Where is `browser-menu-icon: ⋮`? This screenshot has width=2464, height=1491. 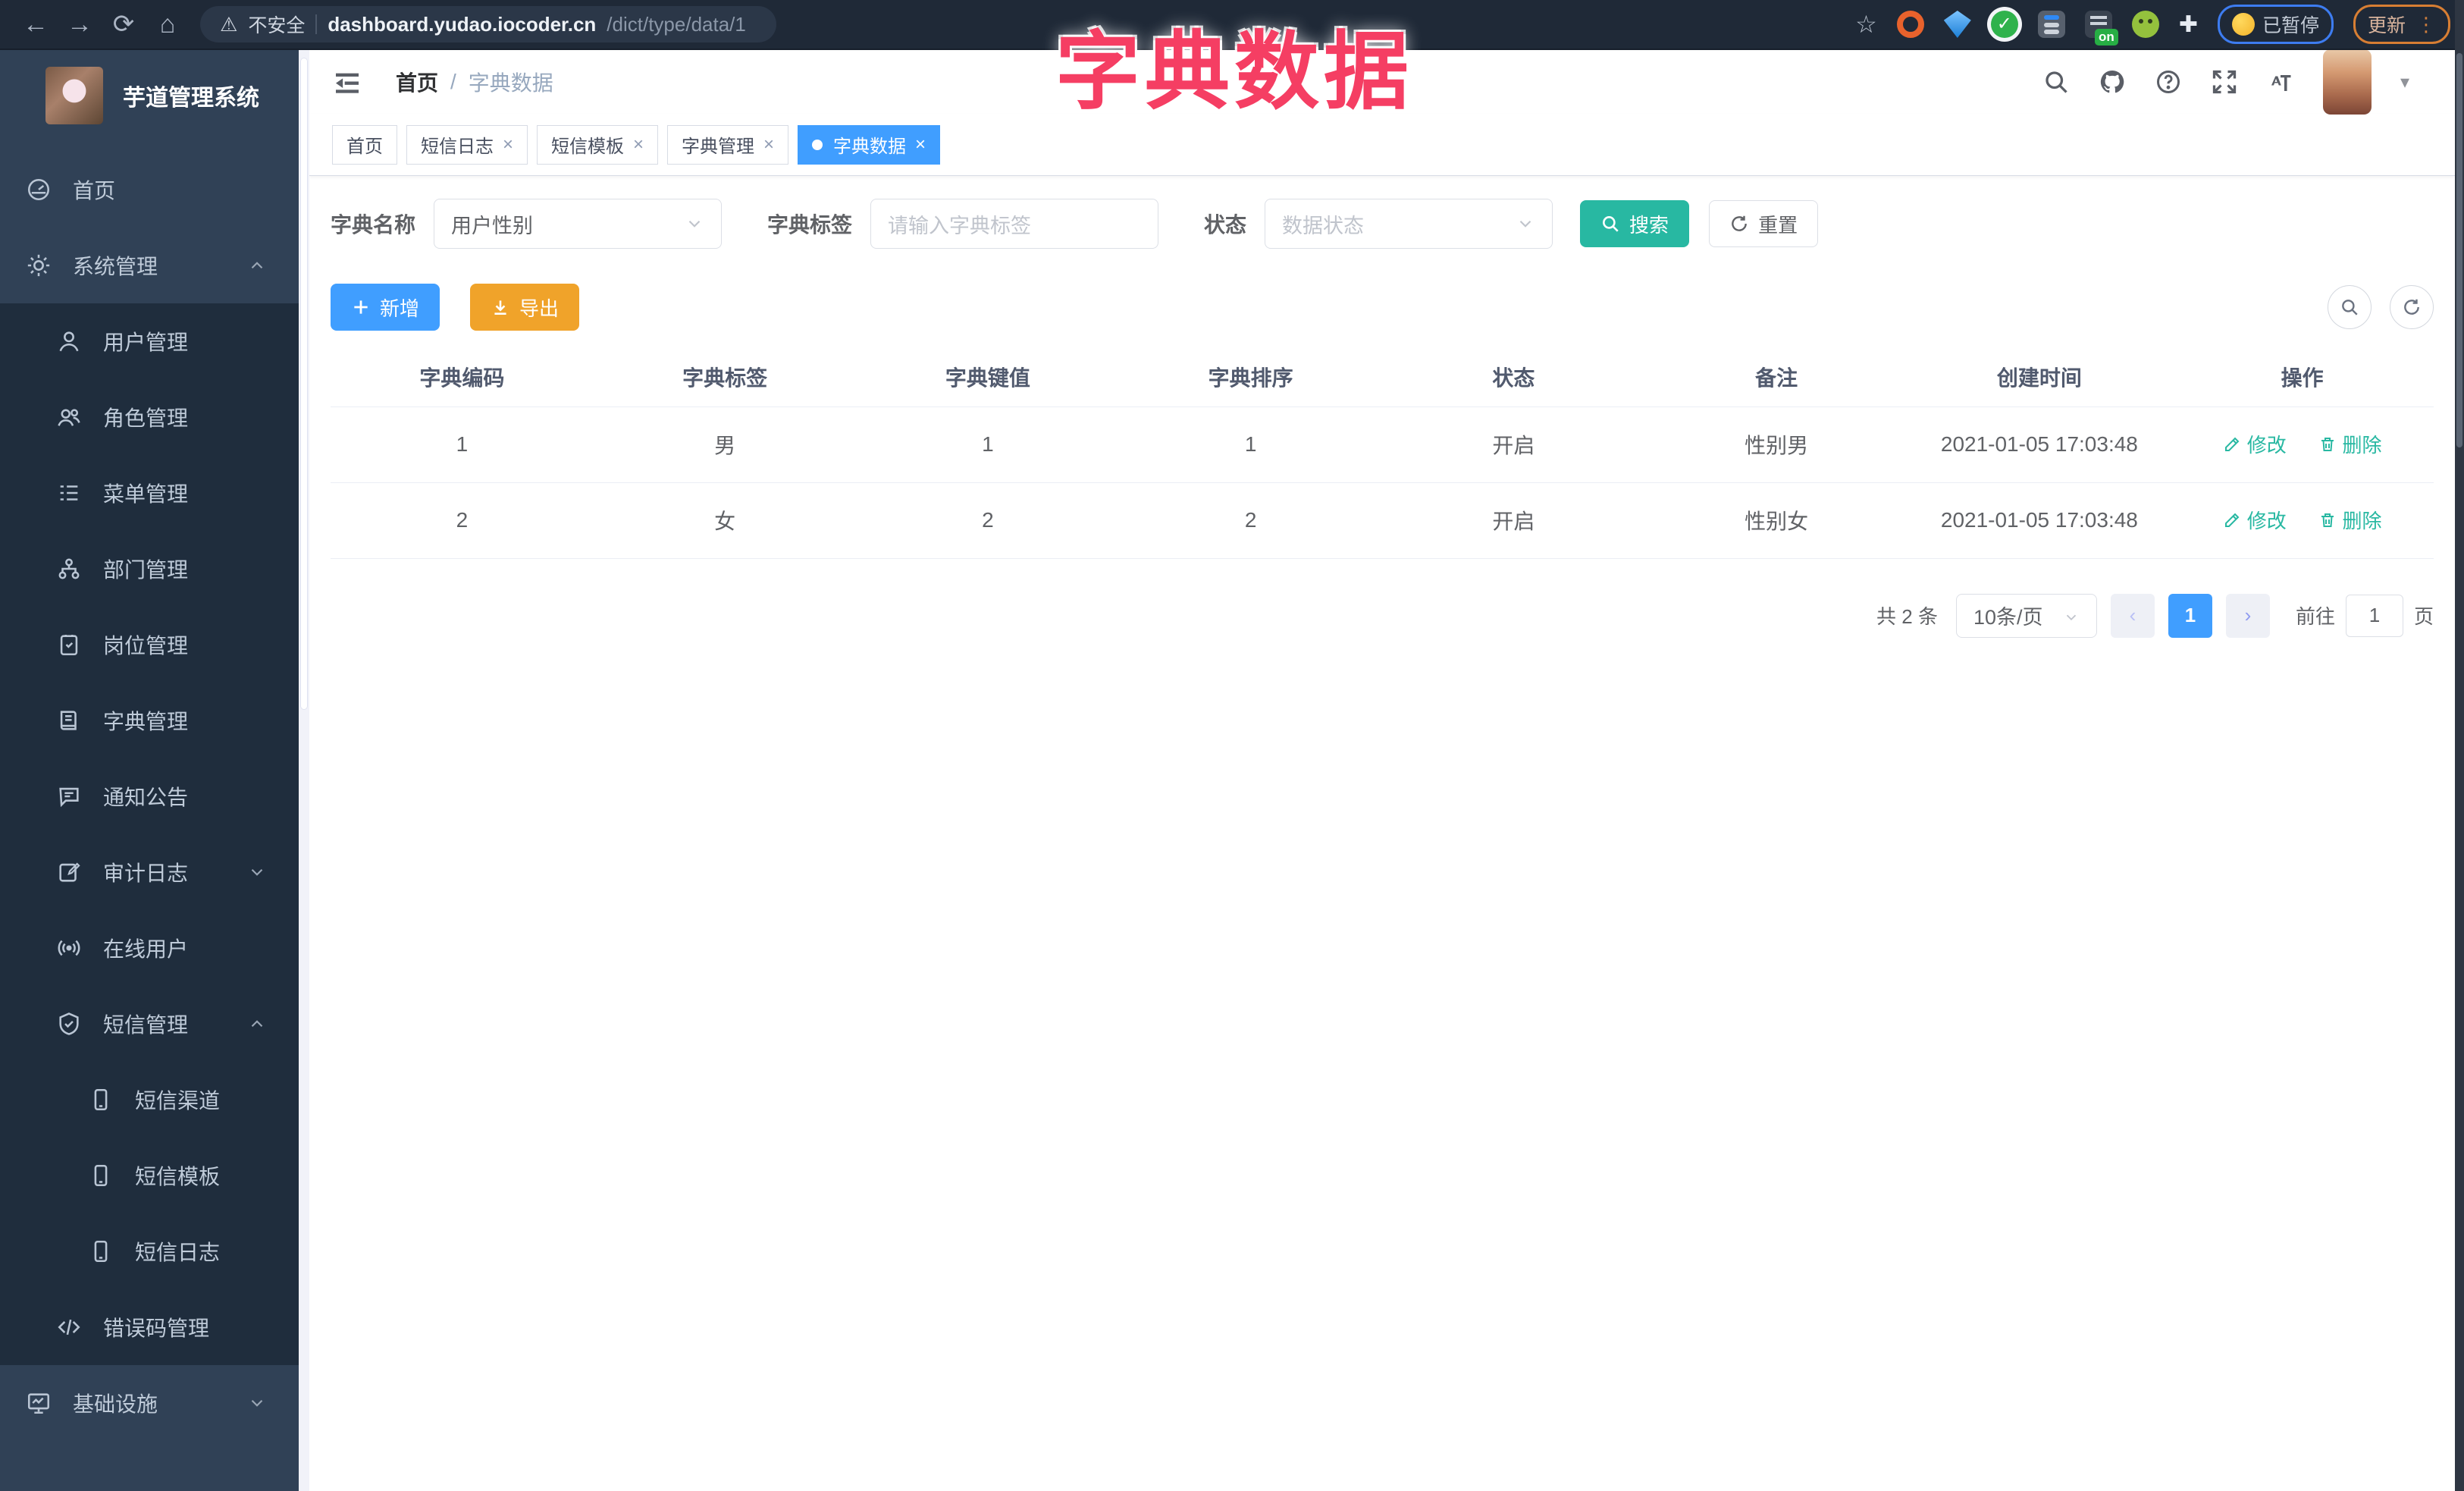 browser-menu-icon: ⋮ is located at coordinates (2426, 24).